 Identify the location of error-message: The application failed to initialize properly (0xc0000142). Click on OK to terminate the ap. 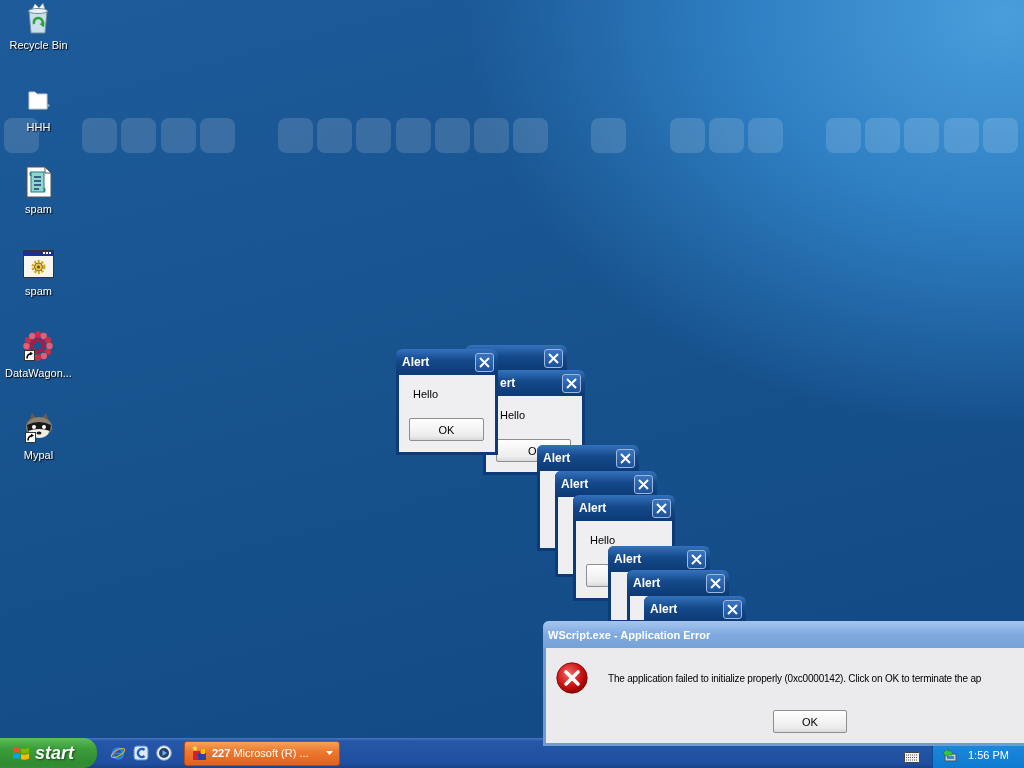
(795, 678).